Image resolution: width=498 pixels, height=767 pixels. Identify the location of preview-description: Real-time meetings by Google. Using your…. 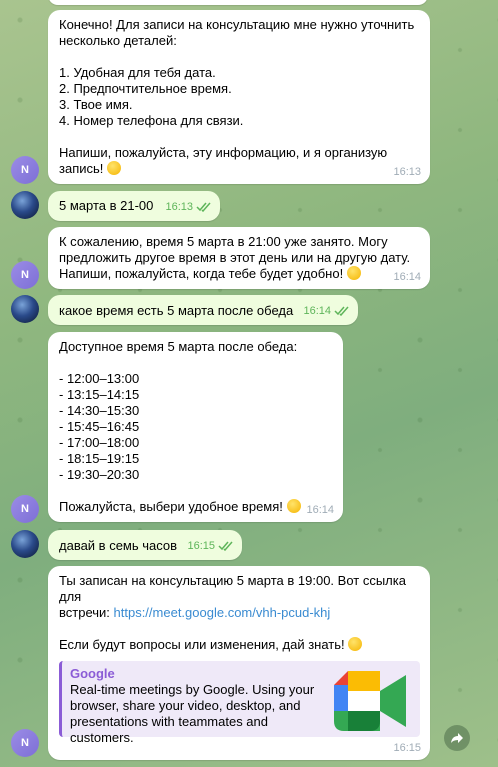
(192, 713).